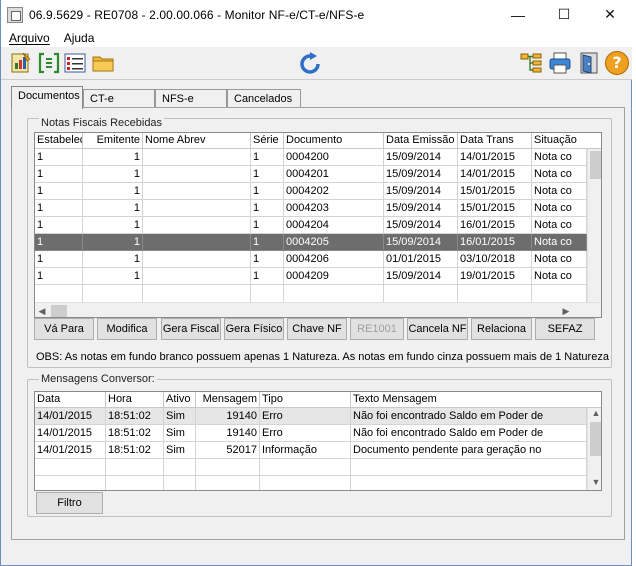 The width and height of the screenshot is (636, 566). Describe the element at coordinates (228, 400) in the screenshot. I see `col-mensagem: Mensagem` at that location.